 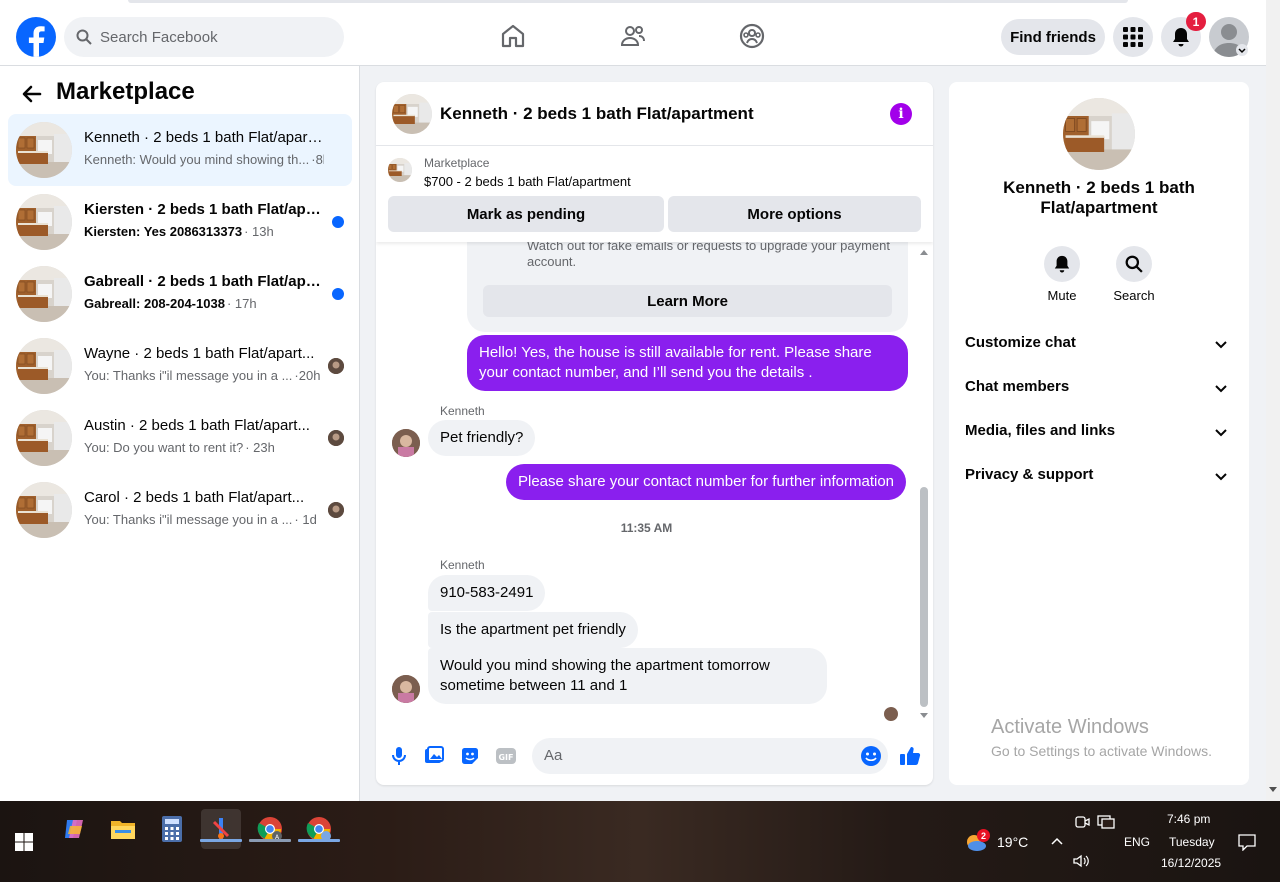 What do you see at coordinates (74, 829) in the screenshot?
I see `copilot-icon` at bounding box center [74, 829].